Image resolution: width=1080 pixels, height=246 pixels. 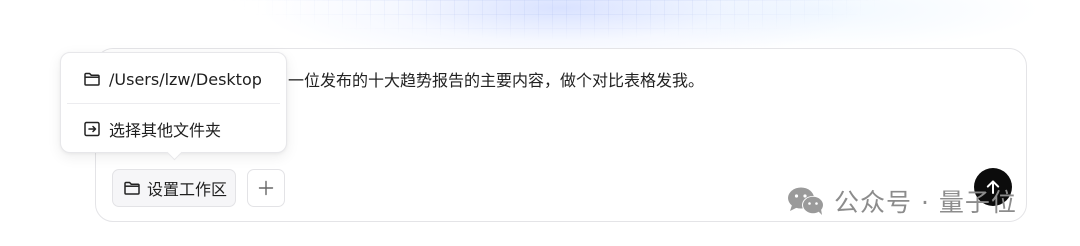 I want to click on popover-item-label: /Users/lzw/Desktop, so click(x=185, y=79).